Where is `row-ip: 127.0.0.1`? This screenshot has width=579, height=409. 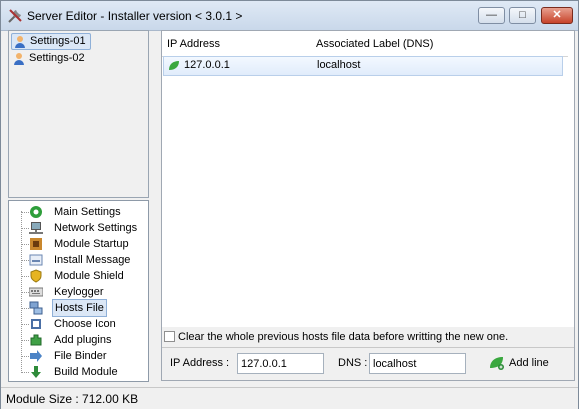
row-ip: 127.0.0.1 is located at coordinates (207, 65).